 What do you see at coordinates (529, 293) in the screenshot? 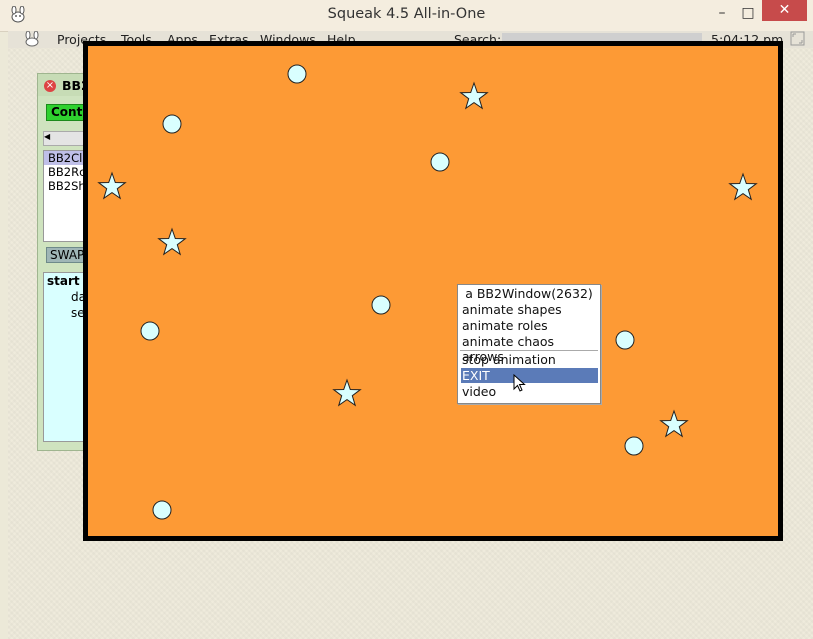
I see `context-menu-title: a BB2Window(2632)` at bounding box center [529, 293].